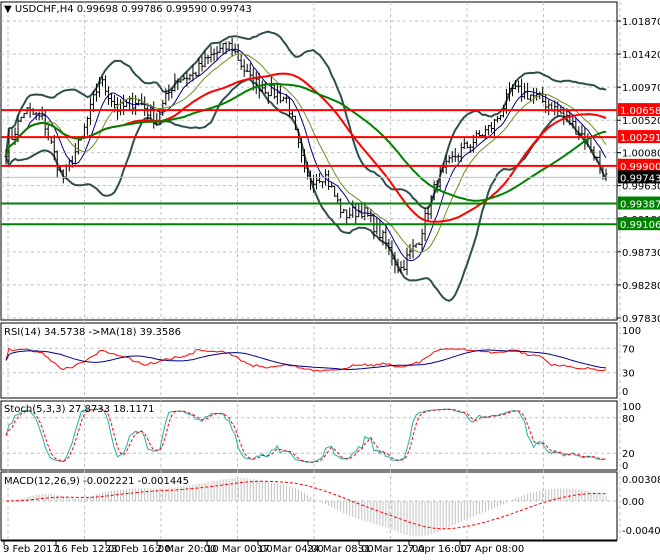 This screenshot has height=560, width=660. What do you see at coordinates (633, 502) in the screenshot?
I see `indicator-tick-label: 0.00` at bounding box center [633, 502].